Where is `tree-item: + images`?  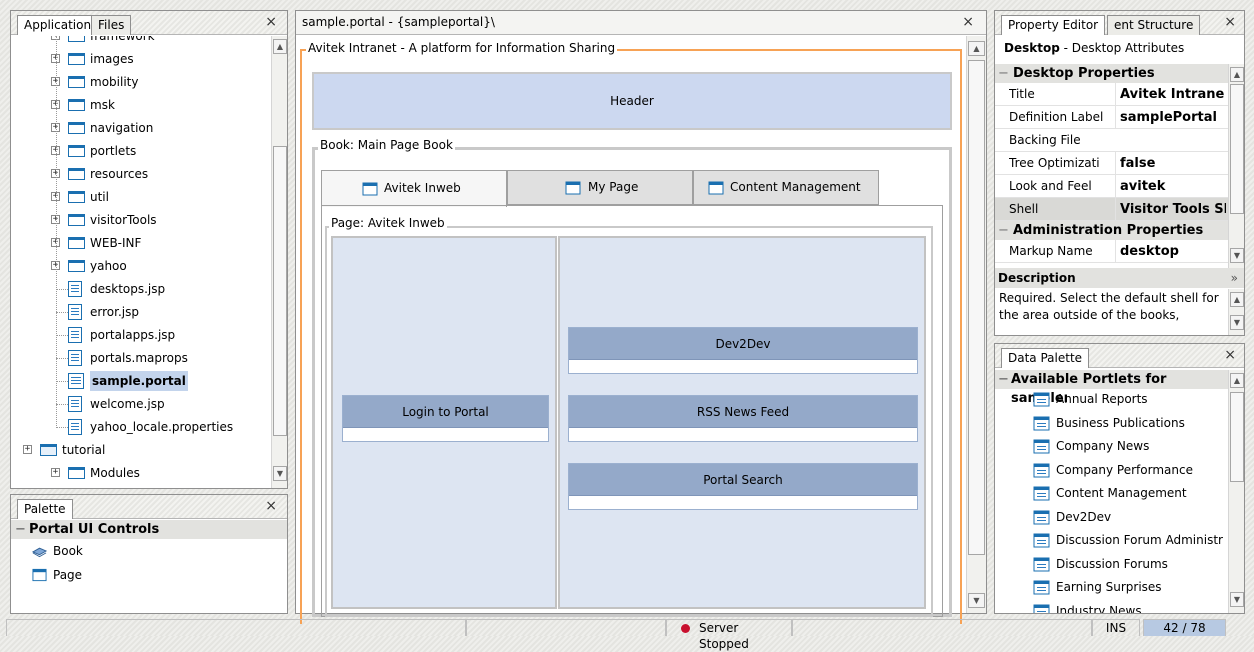 tree-item: + images is located at coordinates (140, 59).